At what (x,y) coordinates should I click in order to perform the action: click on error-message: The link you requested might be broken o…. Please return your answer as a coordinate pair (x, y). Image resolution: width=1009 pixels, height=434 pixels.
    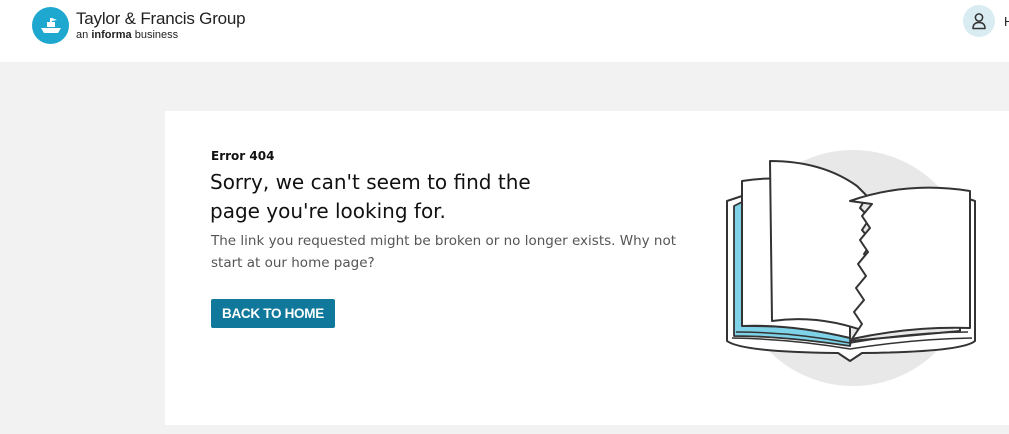
    Looking at the image, I should click on (444, 252).